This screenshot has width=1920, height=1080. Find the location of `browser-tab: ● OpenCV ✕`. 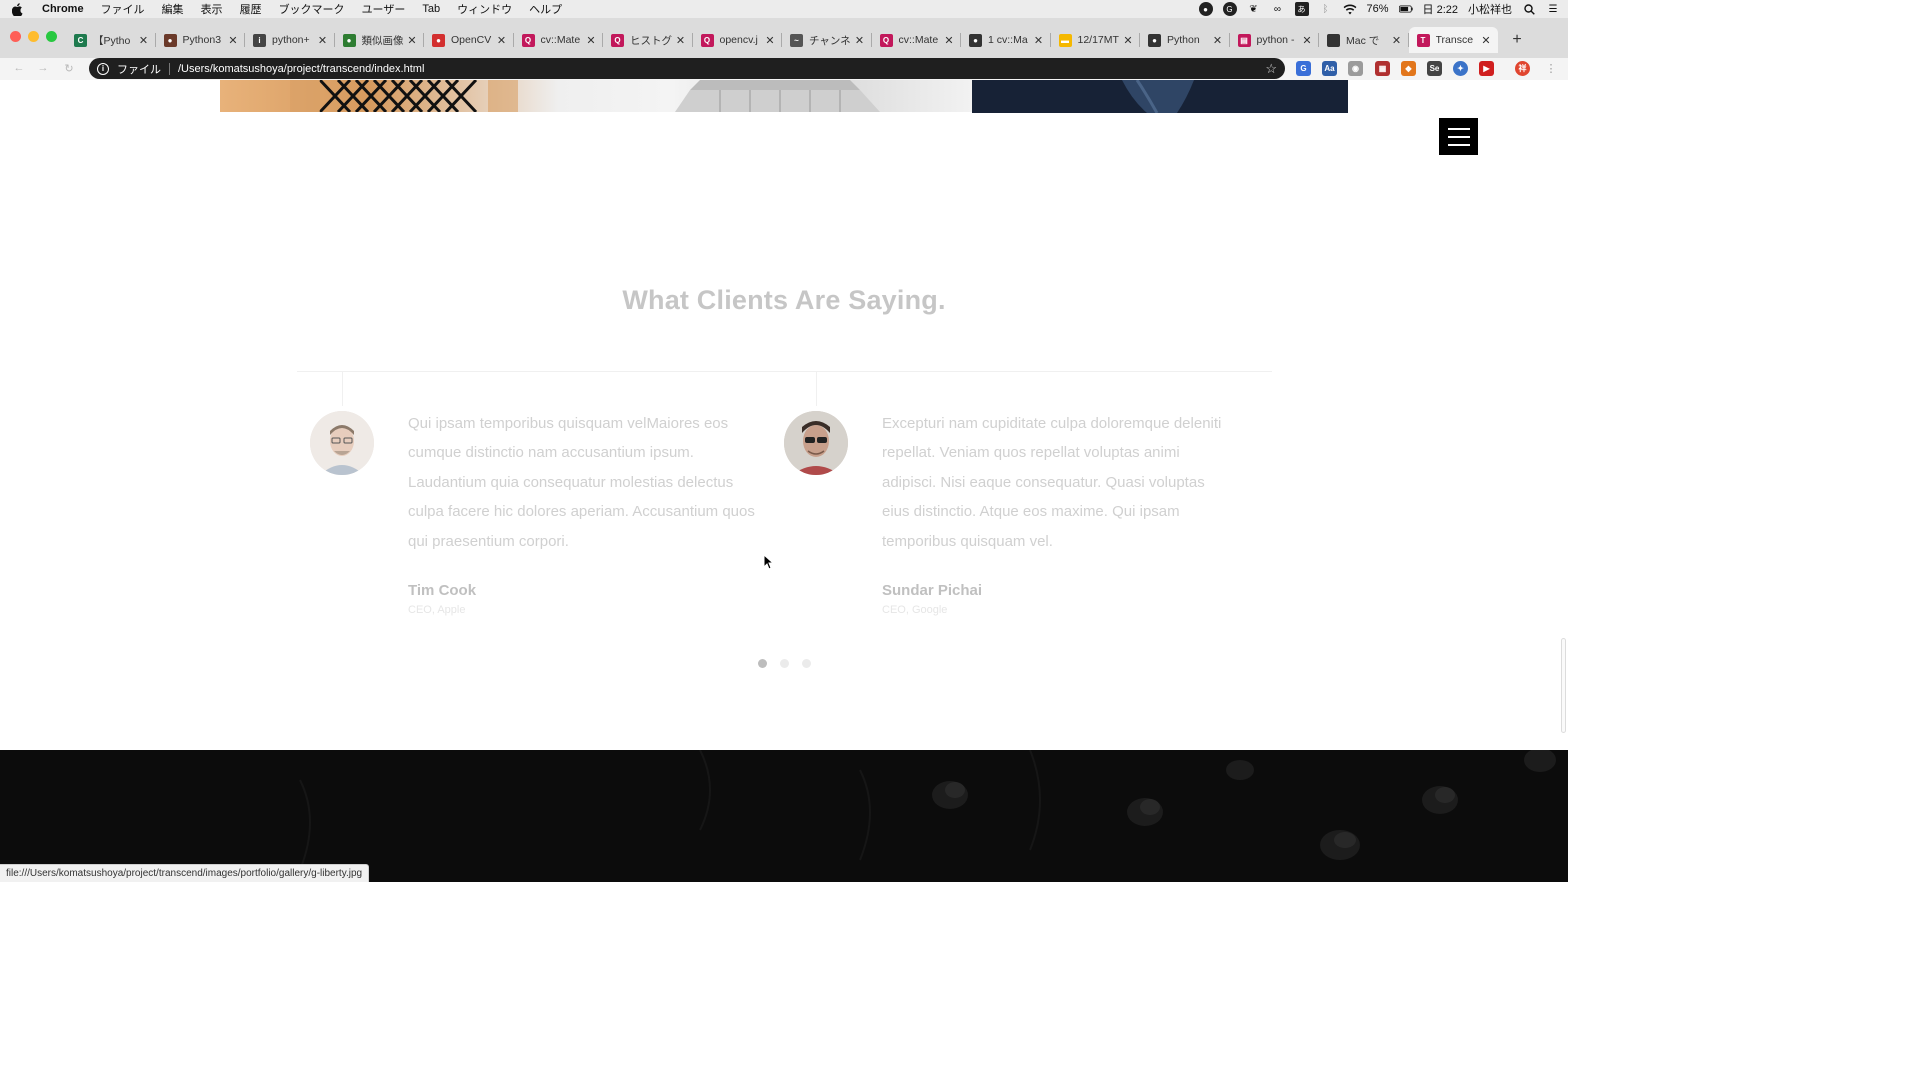

browser-tab: ● OpenCV ✕ is located at coordinates (469, 40).